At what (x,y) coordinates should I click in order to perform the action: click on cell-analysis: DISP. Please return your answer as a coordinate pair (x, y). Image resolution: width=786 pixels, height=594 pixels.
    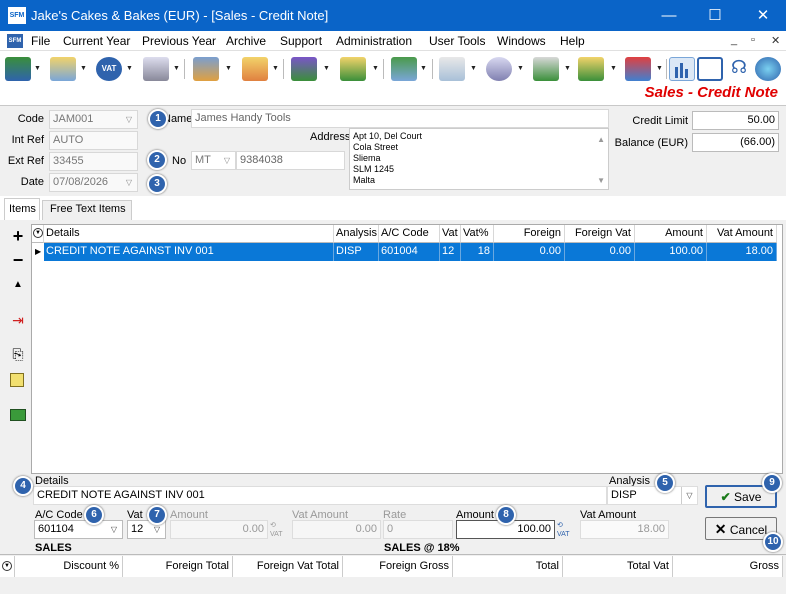
    Looking at the image, I should click on (356, 252).